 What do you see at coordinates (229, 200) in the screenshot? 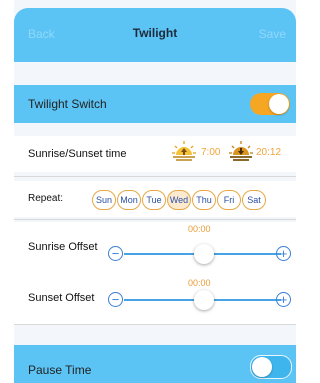
I see `day-chip-fri: Fri` at bounding box center [229, 200].